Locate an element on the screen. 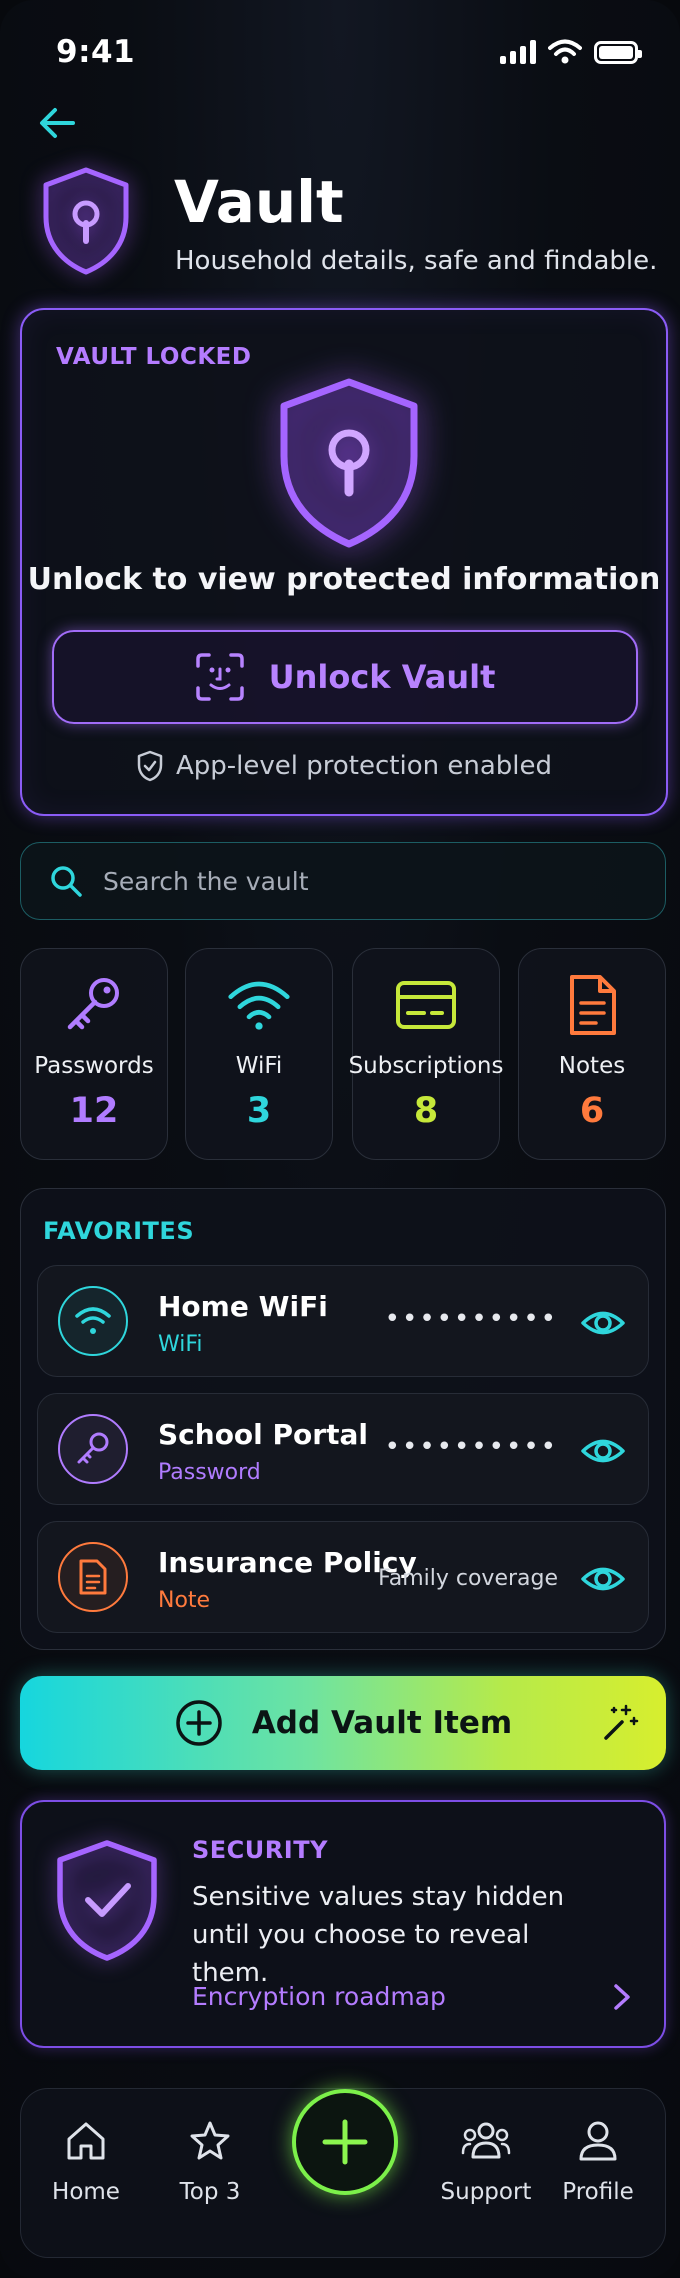  favorite-value: Family coverage is located at coordinates (468, 1578).